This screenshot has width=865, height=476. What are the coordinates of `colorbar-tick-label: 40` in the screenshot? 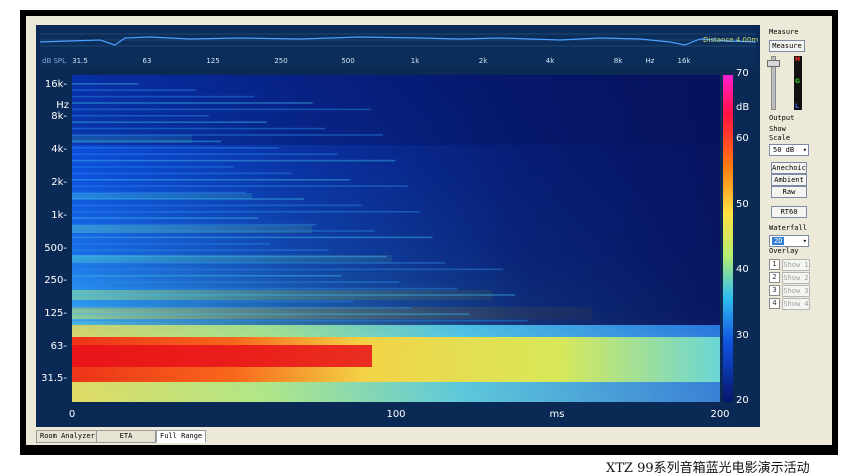 It's located at (742, 270).